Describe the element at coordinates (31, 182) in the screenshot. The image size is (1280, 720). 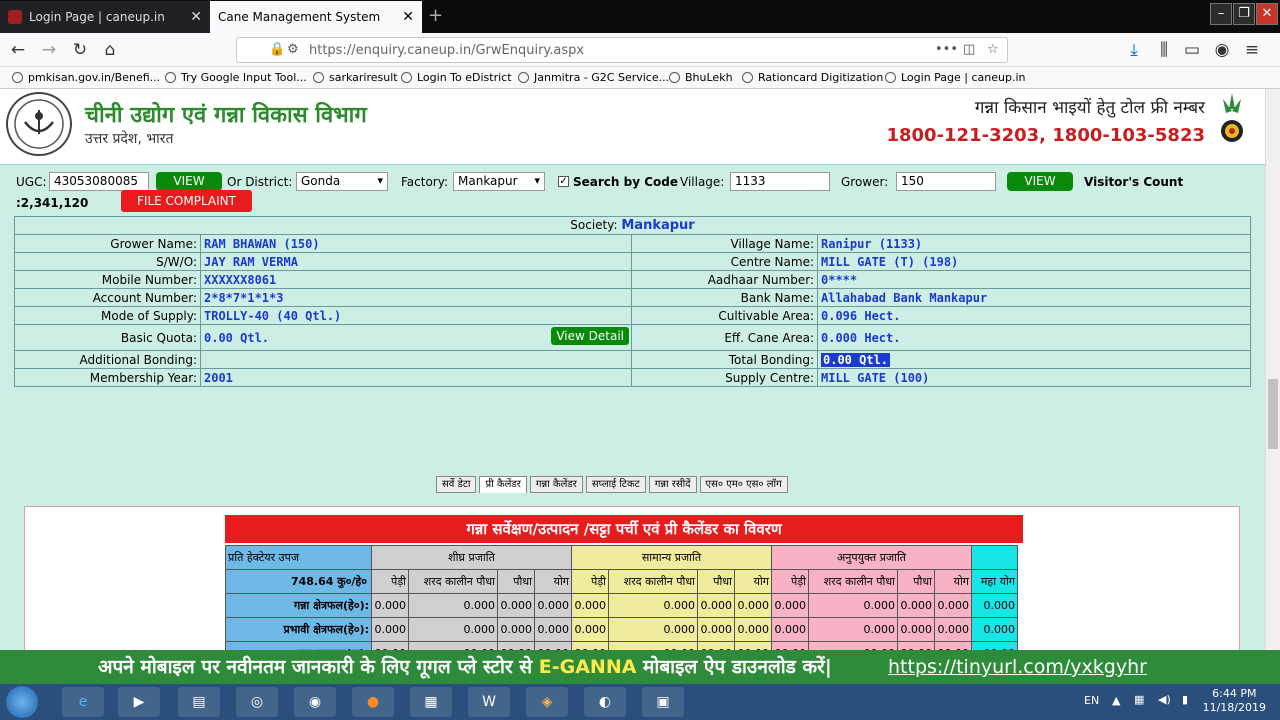
I see `ugc-label: UGC:` at that location.